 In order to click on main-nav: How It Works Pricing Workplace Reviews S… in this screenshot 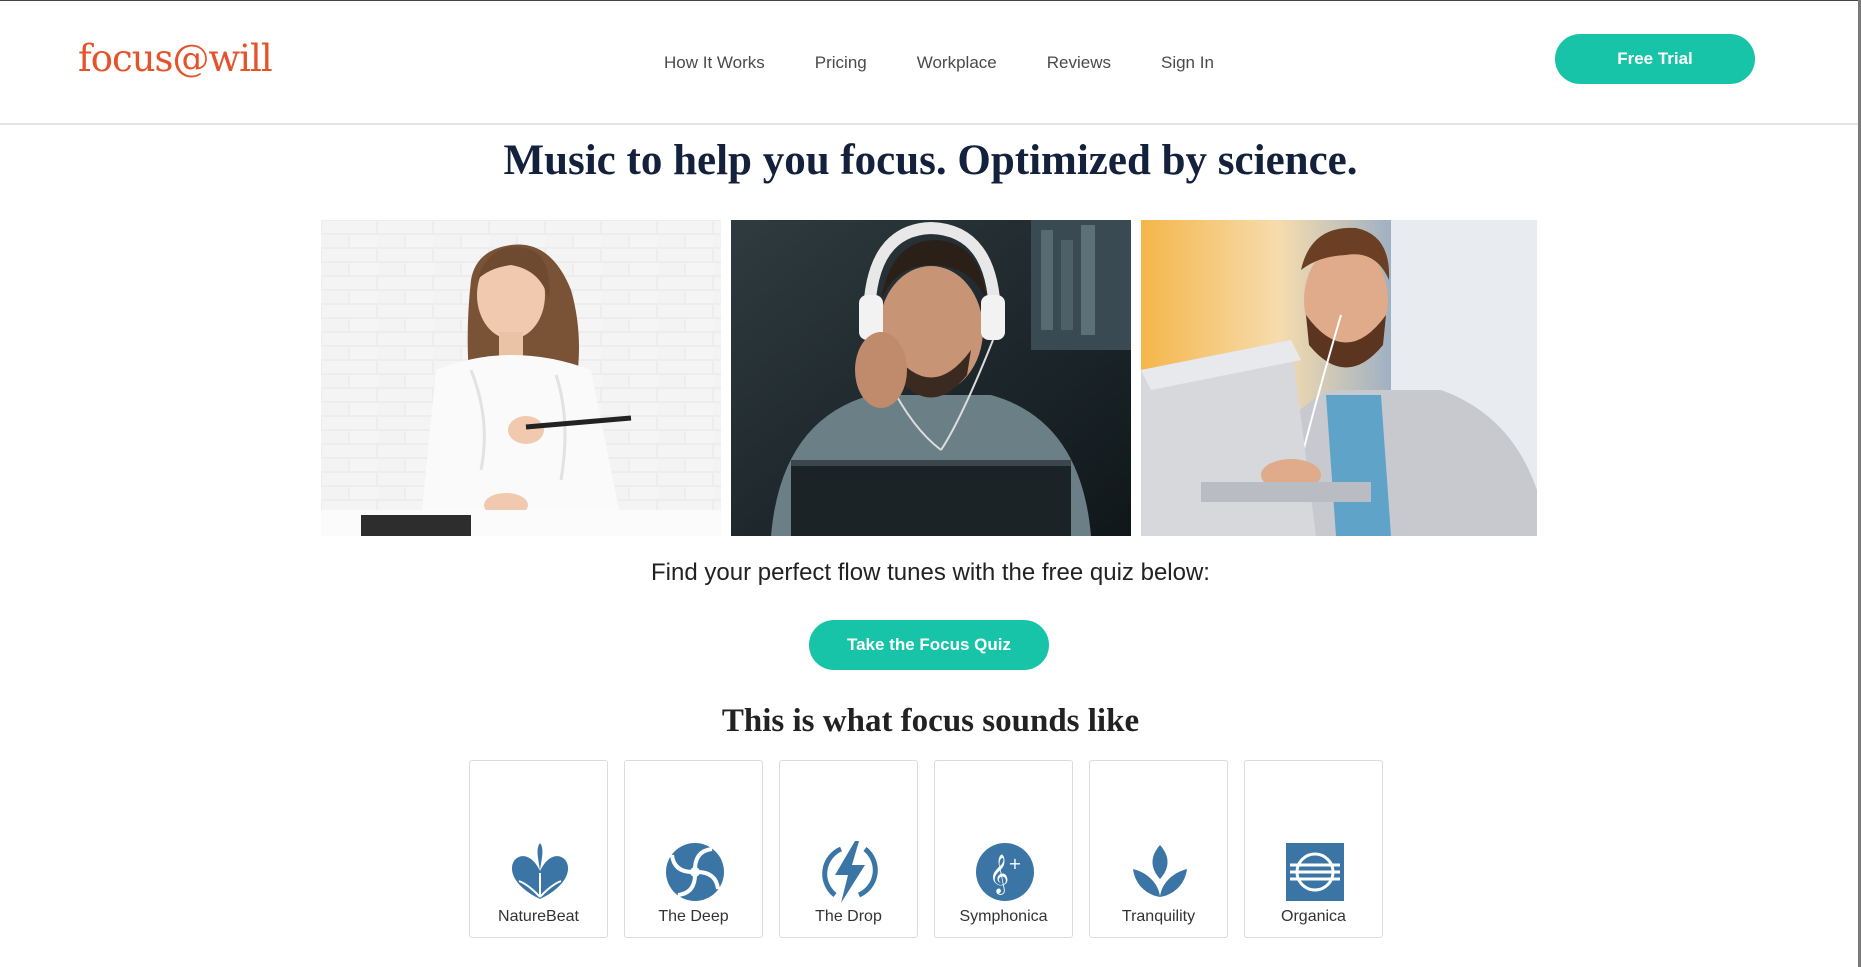, I will do `click(939, 63)`.